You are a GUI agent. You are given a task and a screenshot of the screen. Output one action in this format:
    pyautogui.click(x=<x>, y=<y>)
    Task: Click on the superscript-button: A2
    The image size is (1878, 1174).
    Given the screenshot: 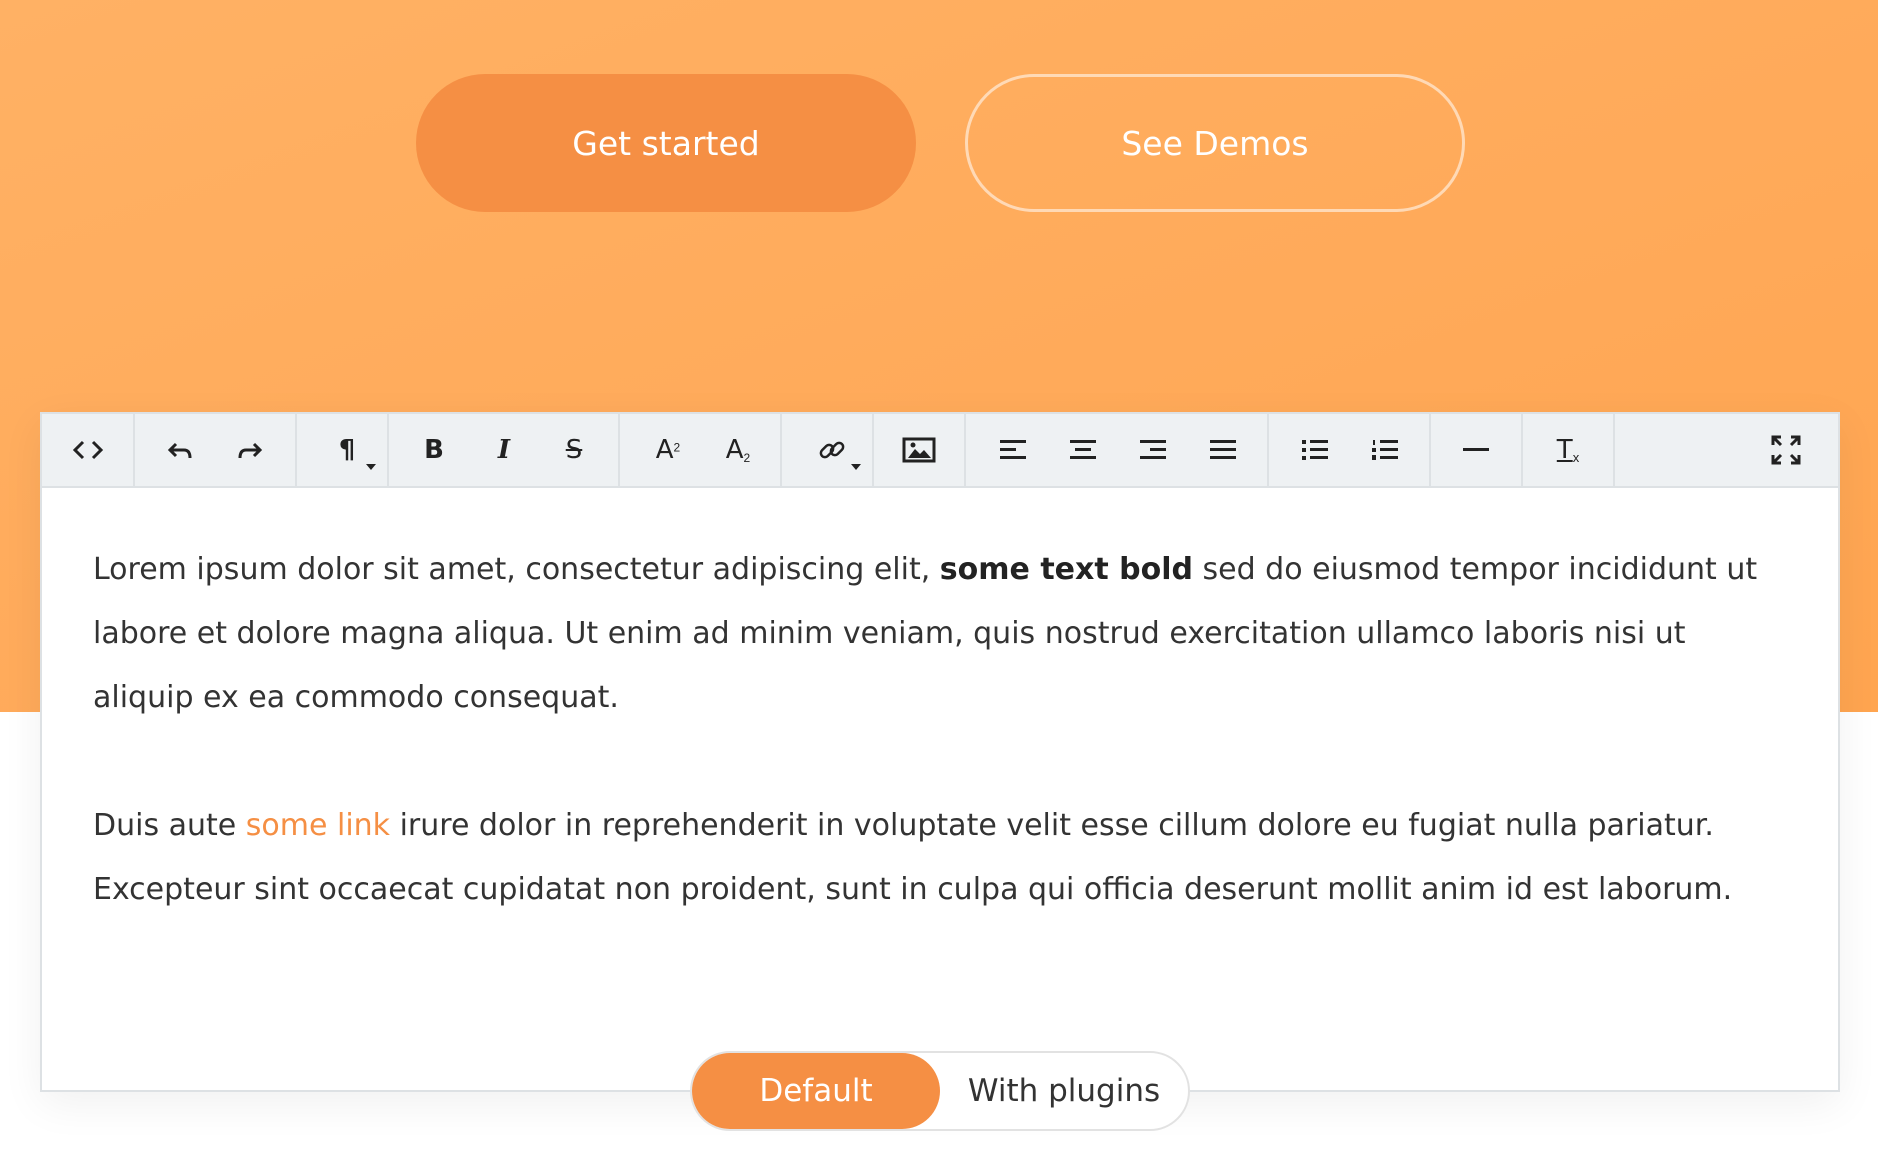 What is the action you would take?
    pyautogui.click(x=668, y=450)
    